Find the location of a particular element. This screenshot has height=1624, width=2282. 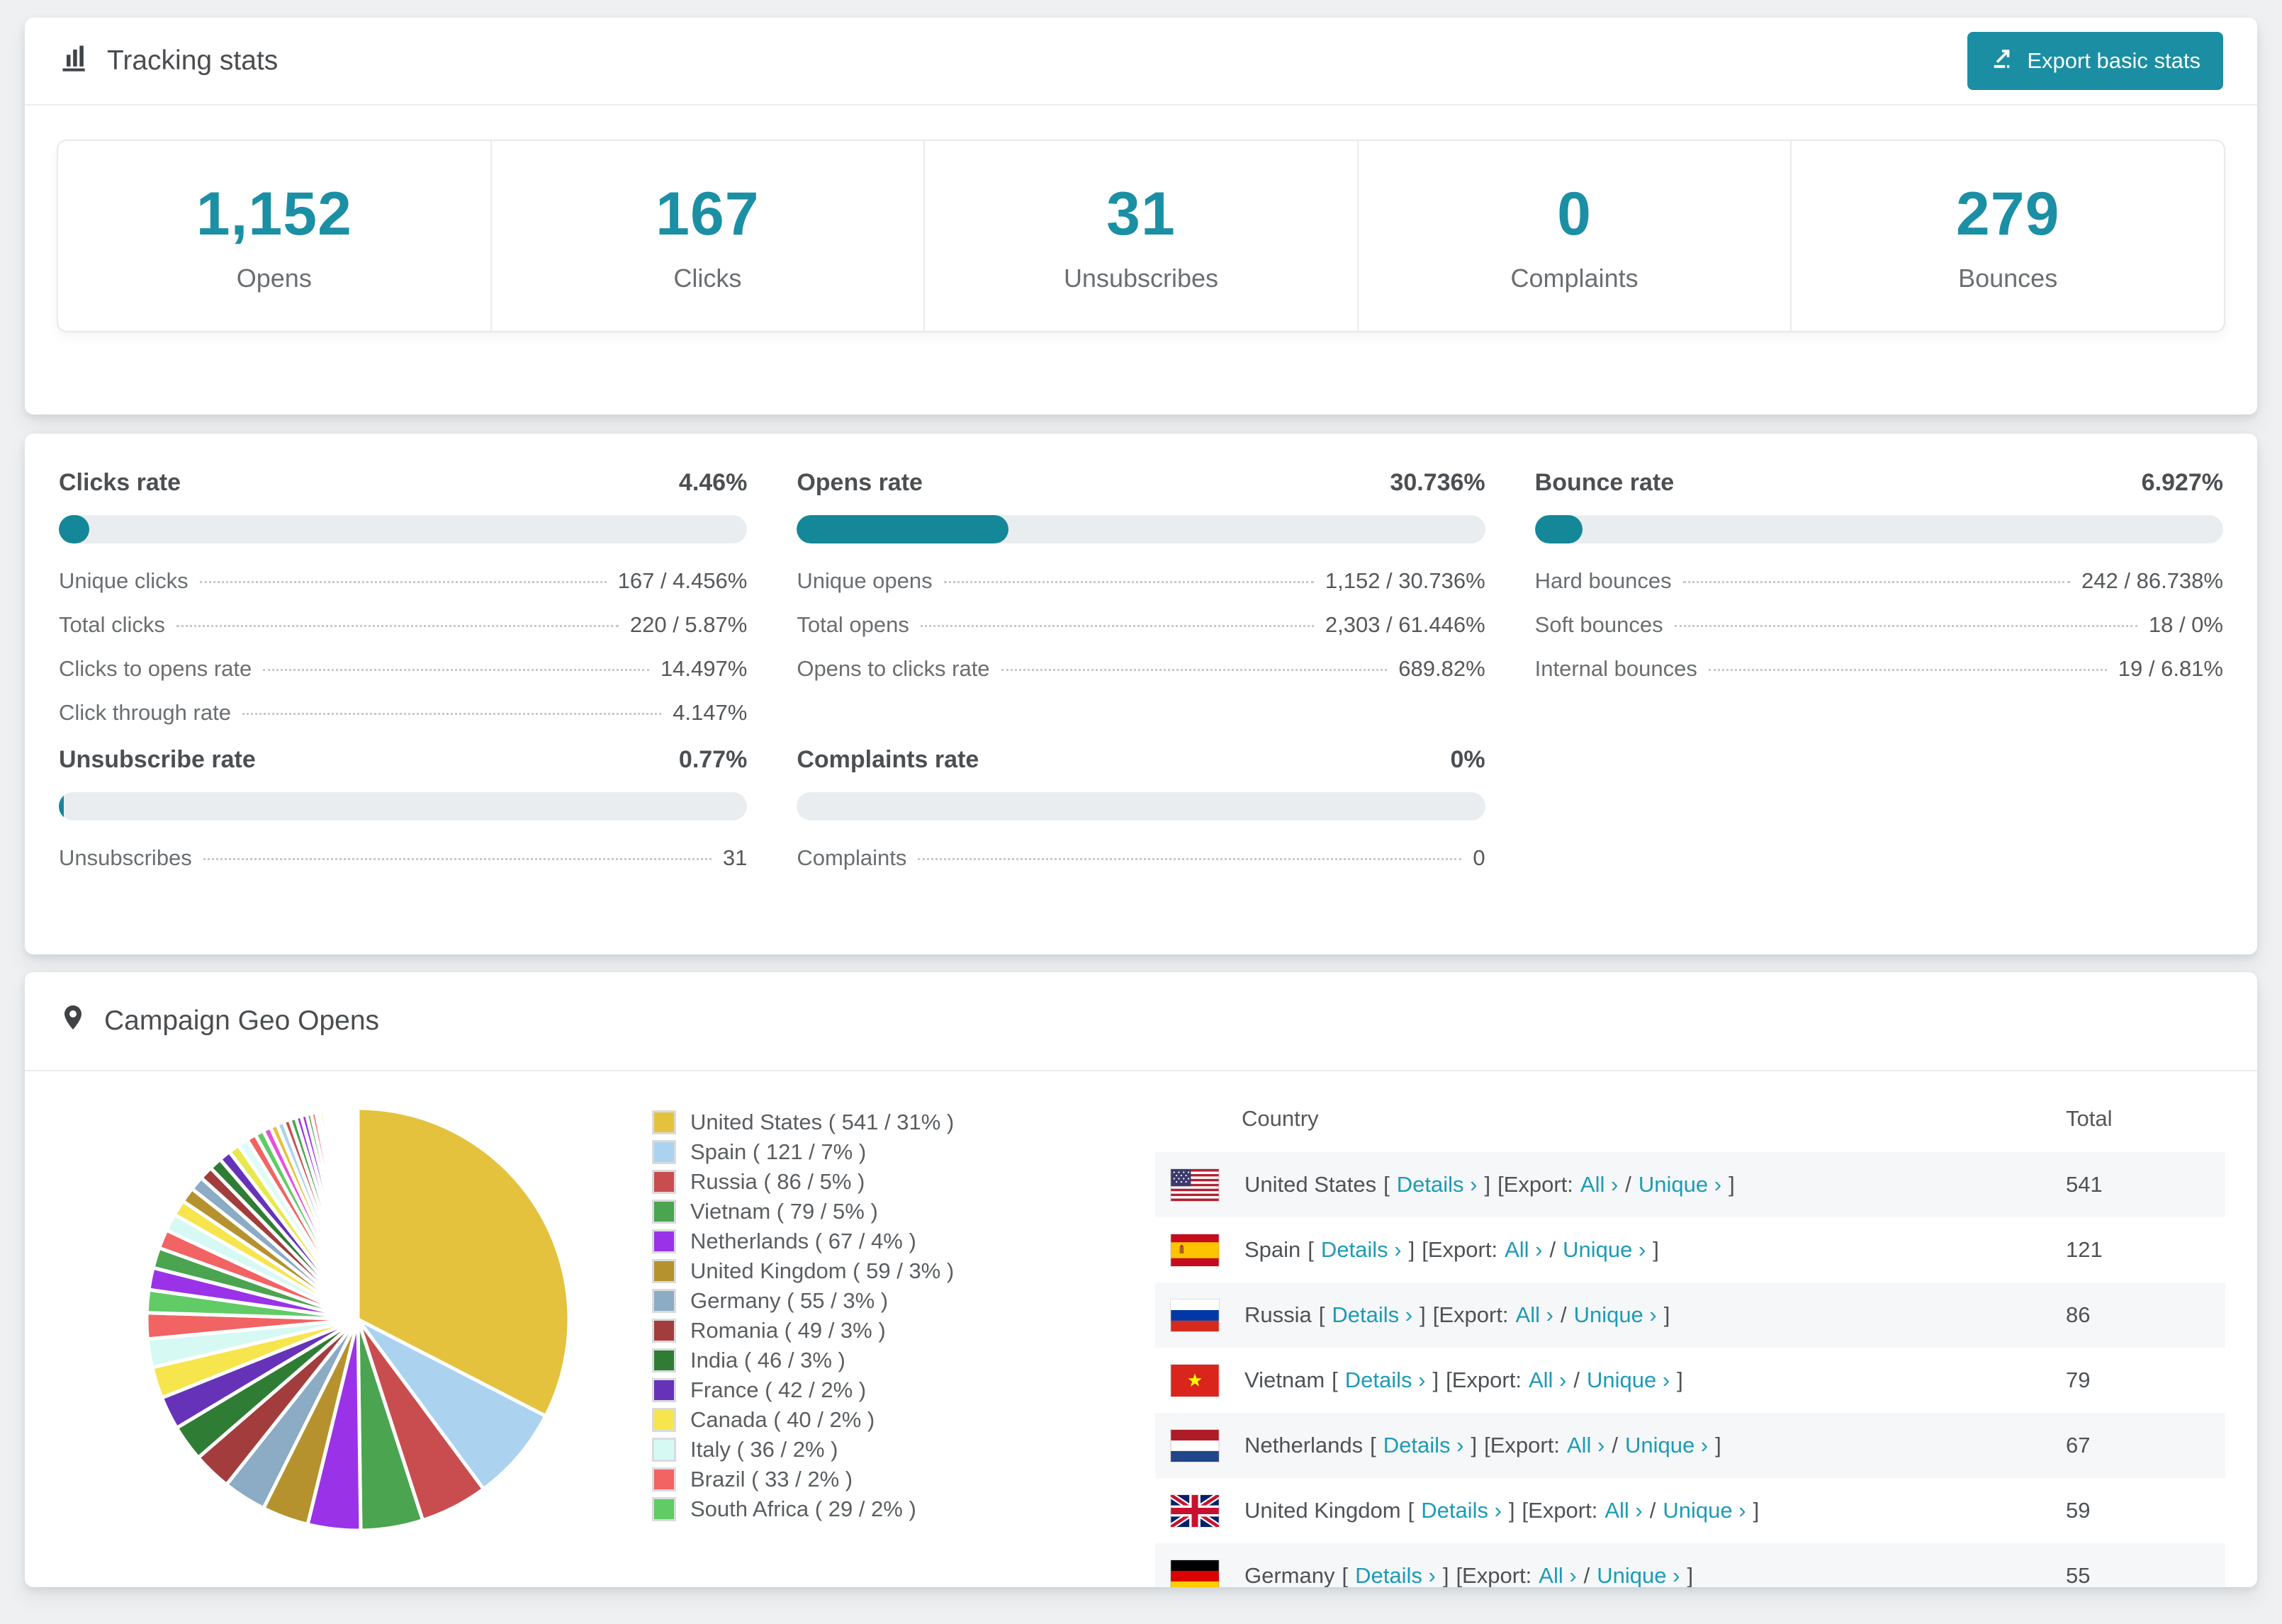

rate-stat-label: Unique opens is located at coordinates (865, 581).